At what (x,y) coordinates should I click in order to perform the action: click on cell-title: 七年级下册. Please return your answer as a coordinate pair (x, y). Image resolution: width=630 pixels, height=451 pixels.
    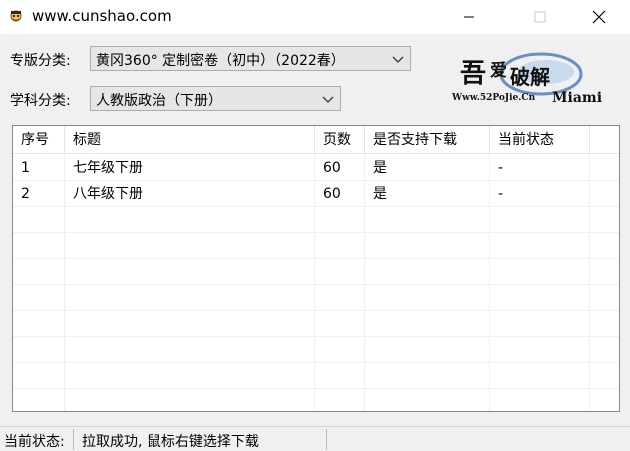
    Looking at the image, I should click on (190, 168).